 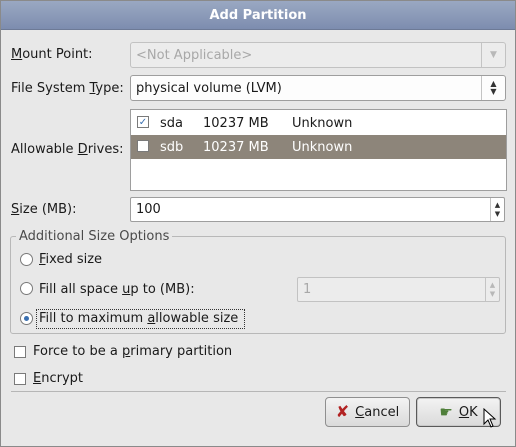 I want to click on size-spinbox: 100 ▲ ▼, so click(x=317, y=209).